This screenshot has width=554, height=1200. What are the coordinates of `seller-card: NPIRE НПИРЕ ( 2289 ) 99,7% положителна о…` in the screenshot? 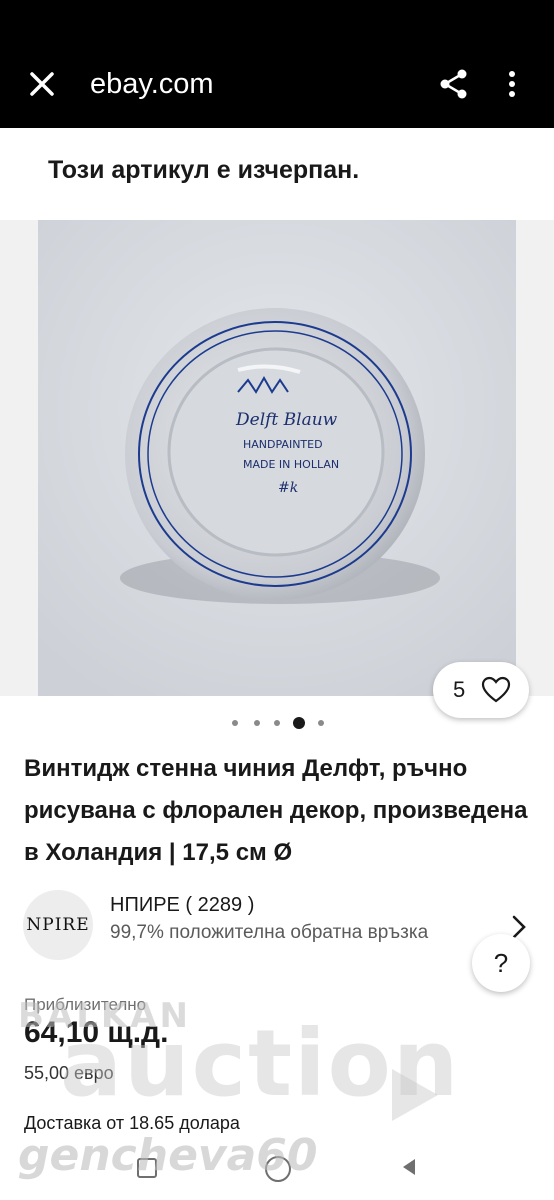 It's located at (277, 928).